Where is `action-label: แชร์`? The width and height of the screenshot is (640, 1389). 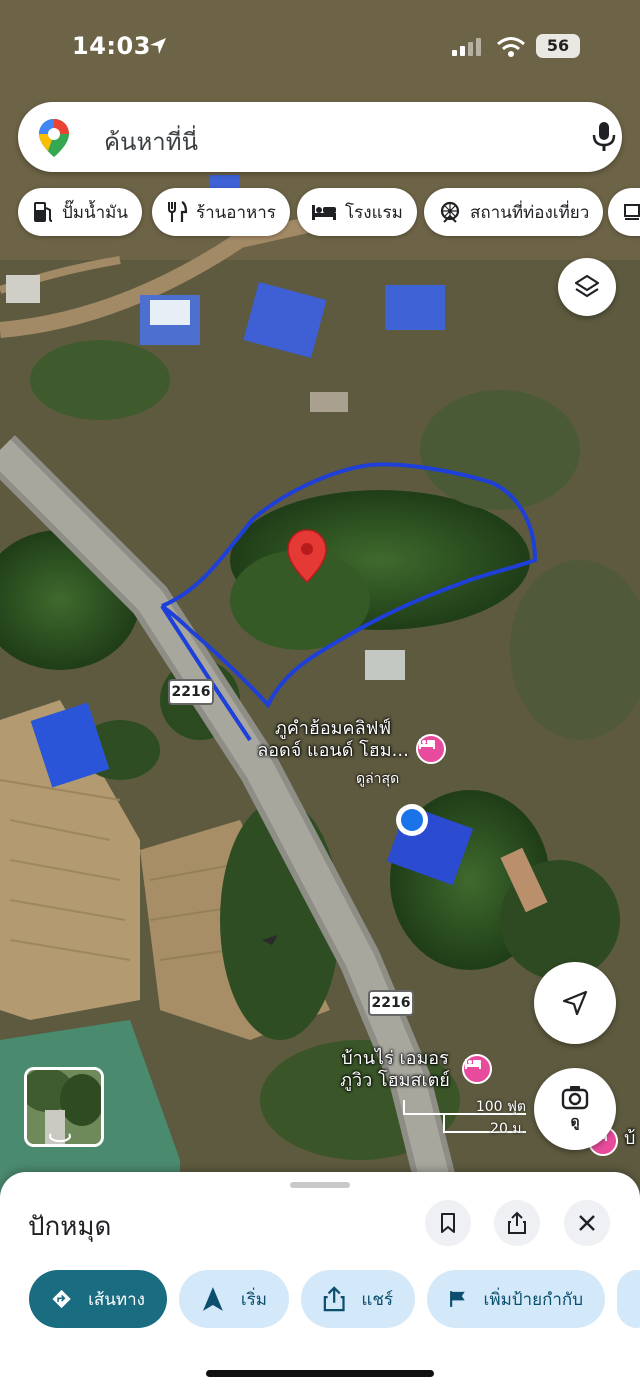 action-label: แชร์ is located at coordinates (377, 1299).